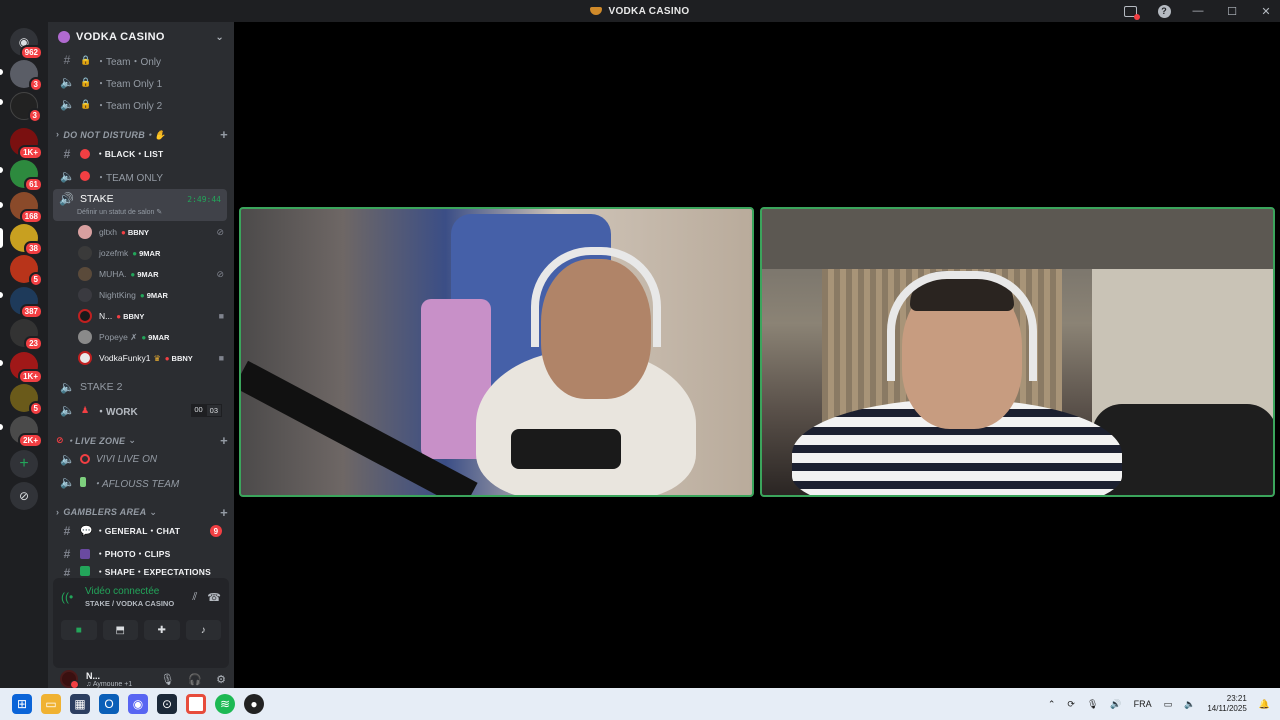  I want to click on headset-icon, so click(596, 297).